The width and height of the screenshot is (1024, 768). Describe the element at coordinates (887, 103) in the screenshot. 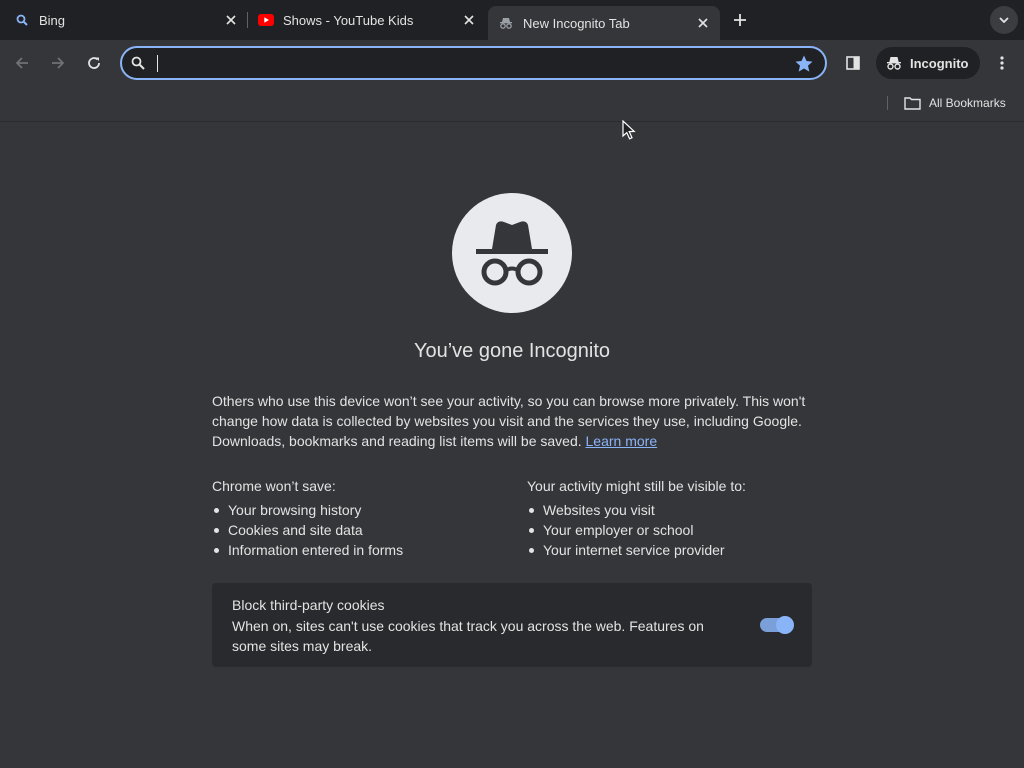

I see `bookmarks-separator` at that location.